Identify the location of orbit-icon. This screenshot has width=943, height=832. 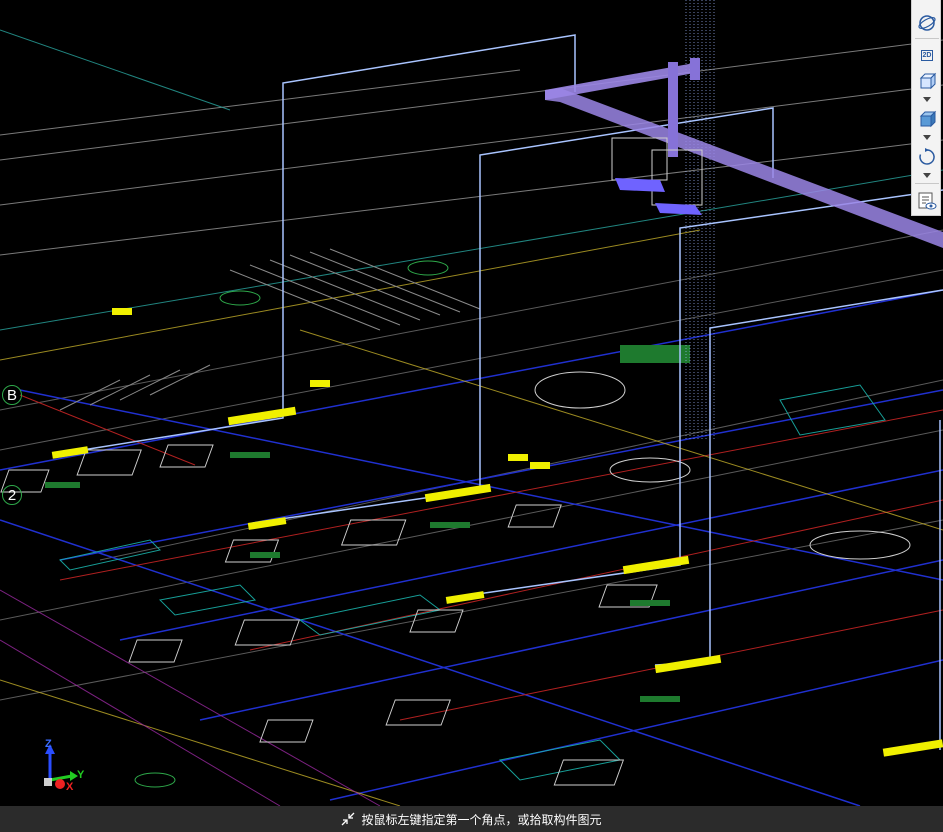
(927, 23).